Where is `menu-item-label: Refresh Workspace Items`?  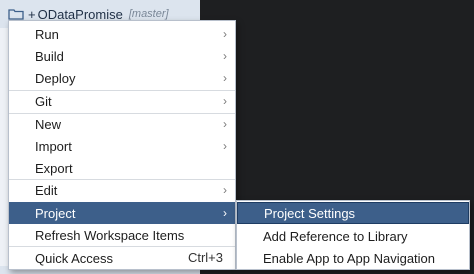
menu-item-label: Refresh Workspace Items is located at coordinates (110, 235).